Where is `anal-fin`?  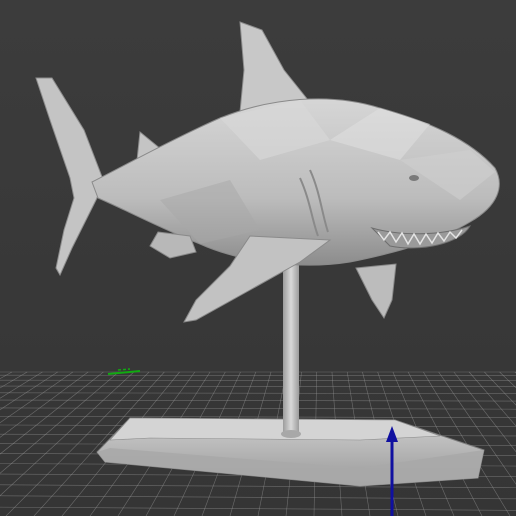 anal-fin is located at coordinates (376, 291).